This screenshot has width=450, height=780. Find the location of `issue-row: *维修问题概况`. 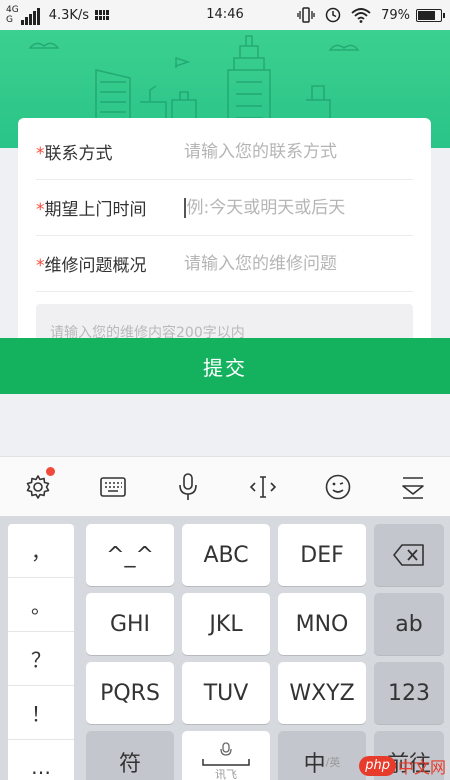

issue-row: *维修问题概况 is located at coordinates (224, 264).